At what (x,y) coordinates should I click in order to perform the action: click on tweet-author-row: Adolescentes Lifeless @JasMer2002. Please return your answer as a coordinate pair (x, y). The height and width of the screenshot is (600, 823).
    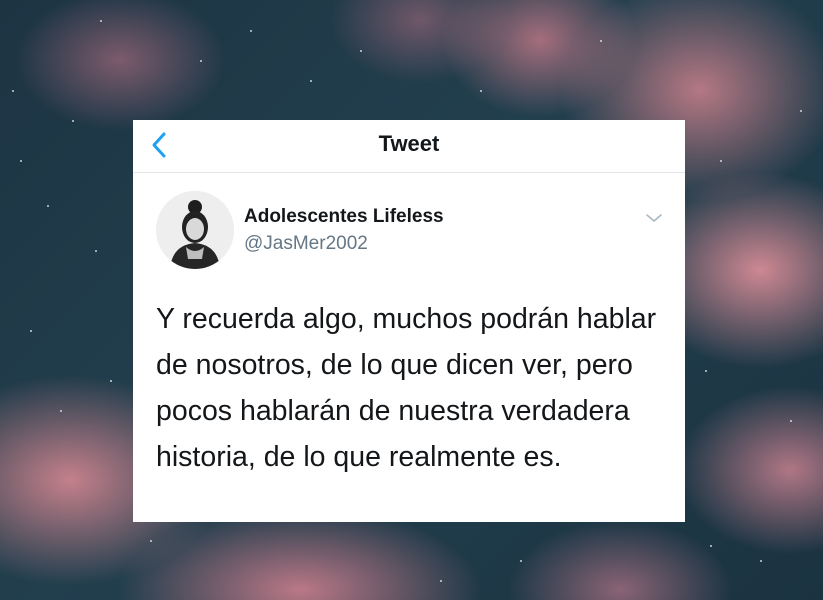
    Looking at the image, I should click on (409, 223).